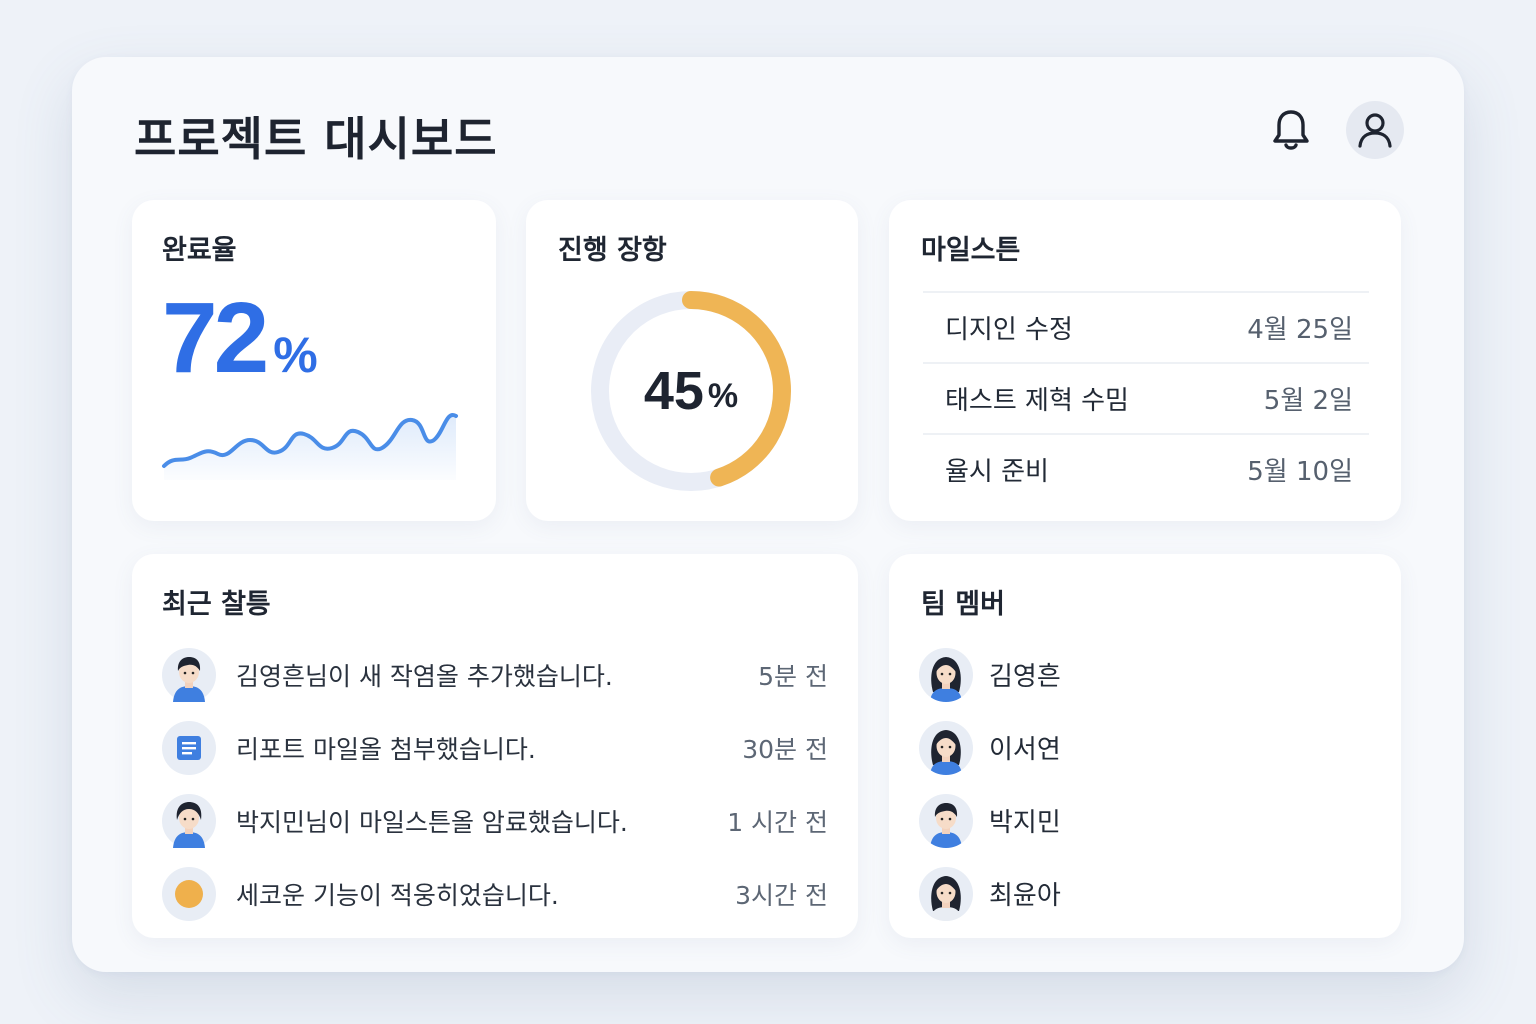 Image resolution: width=1536 pixels, height=1024 pixels. What do you see at coordinates (777, 822) in the screenshot?
I see `activity-time: 1 시간 전` at bounding box center [777, 822].